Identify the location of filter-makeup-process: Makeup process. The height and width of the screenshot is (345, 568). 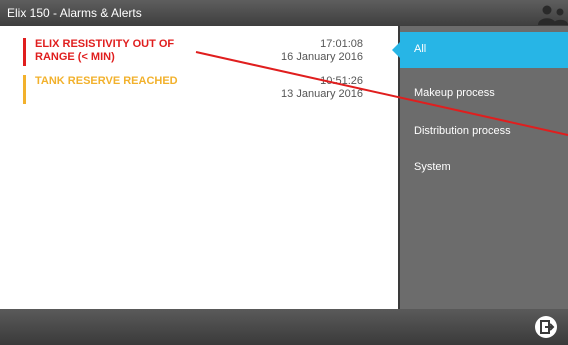
(484, 94).